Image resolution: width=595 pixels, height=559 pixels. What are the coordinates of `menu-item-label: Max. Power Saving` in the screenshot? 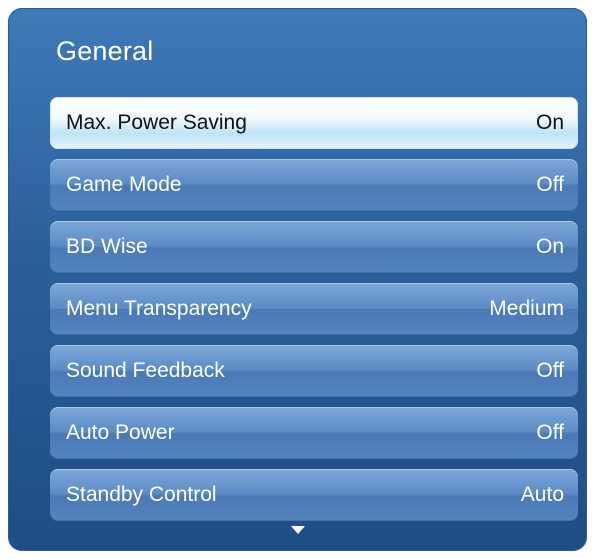 It's located at (156, 122).